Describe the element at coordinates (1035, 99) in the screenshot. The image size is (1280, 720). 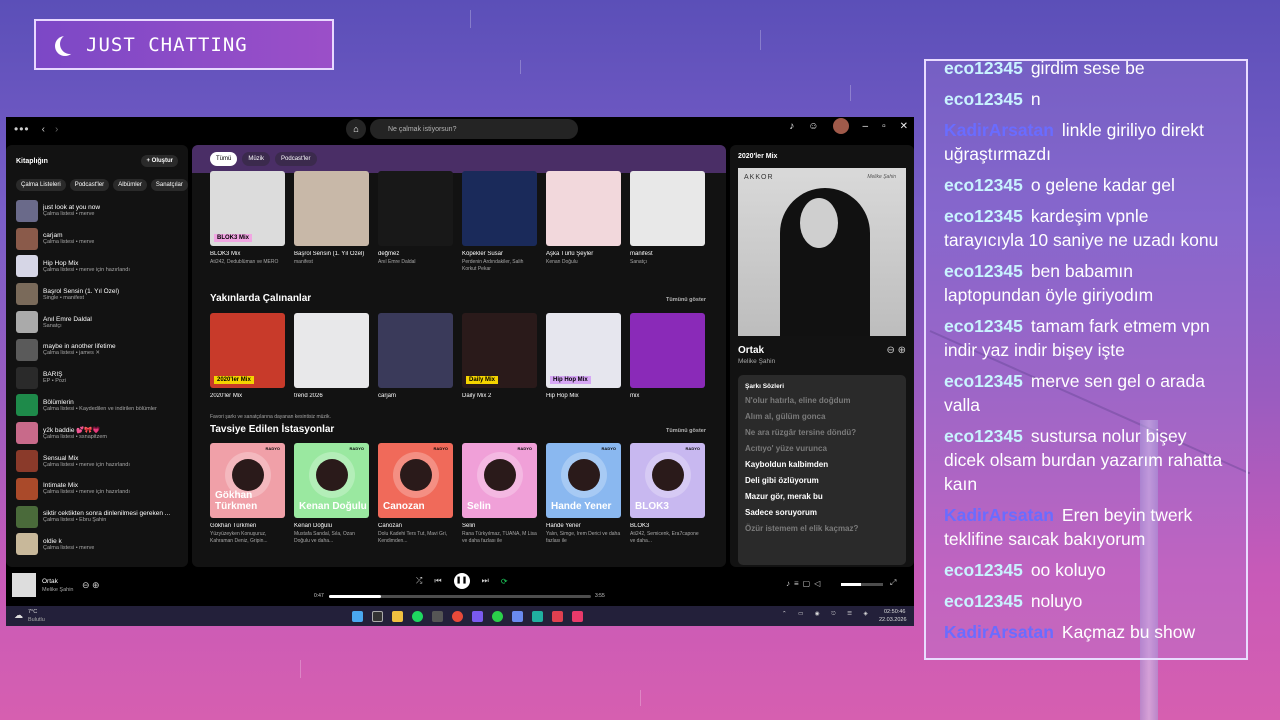
I see `chat-text: n` at that location.